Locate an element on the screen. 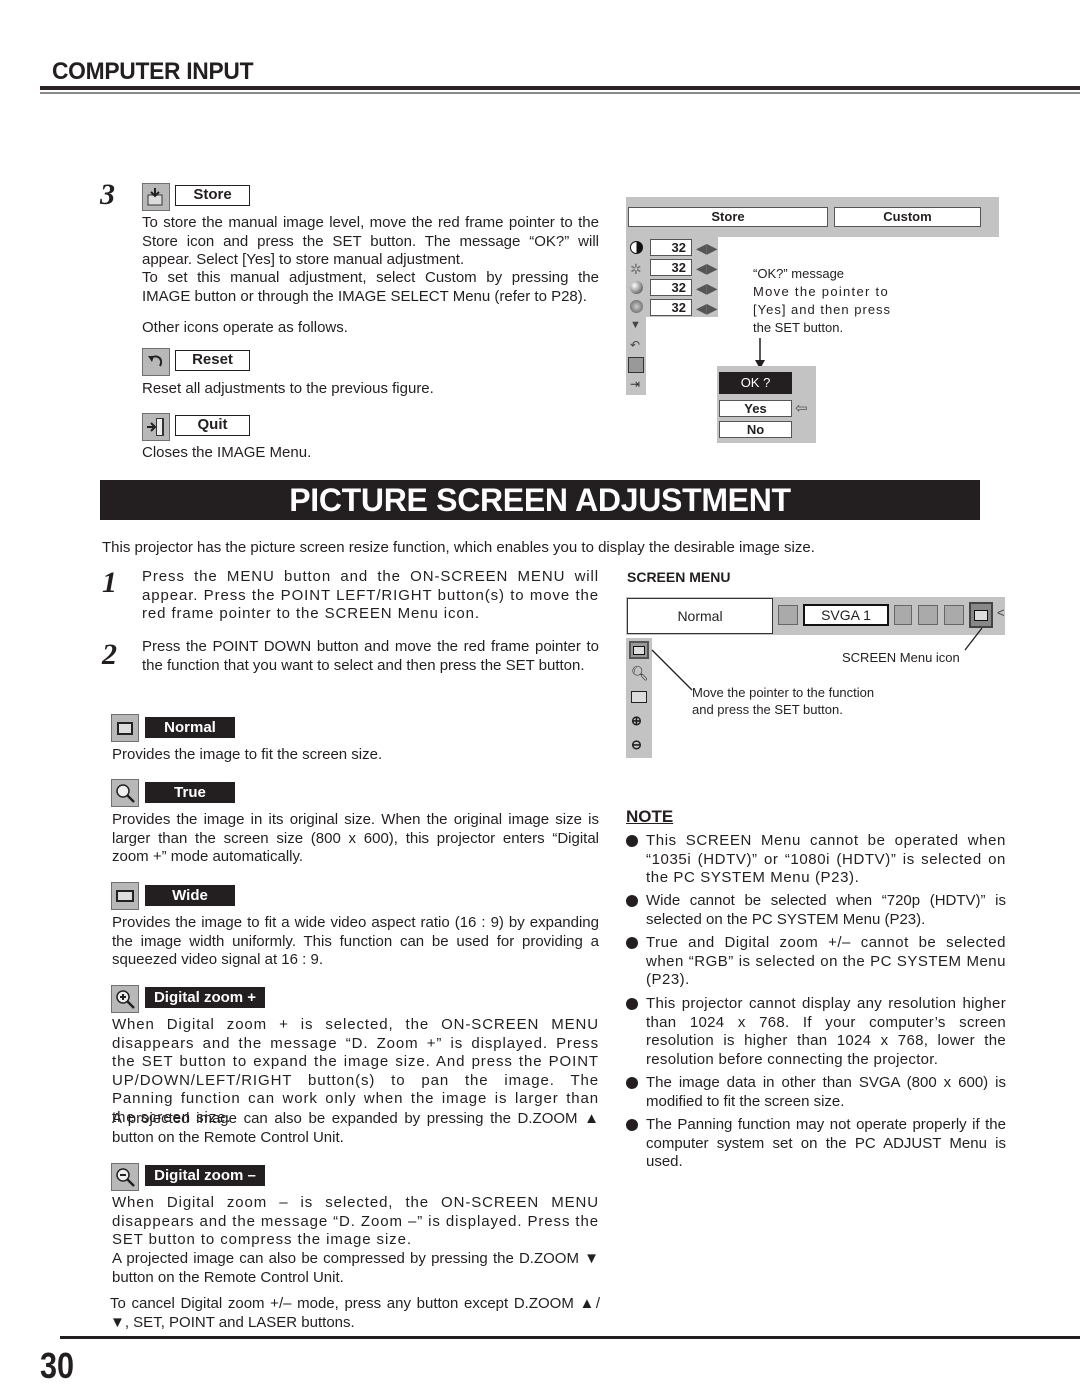 Image resolution: width=1080 pixels, height=1397 pixels. reset-icon is located at coordinates (156, 362).